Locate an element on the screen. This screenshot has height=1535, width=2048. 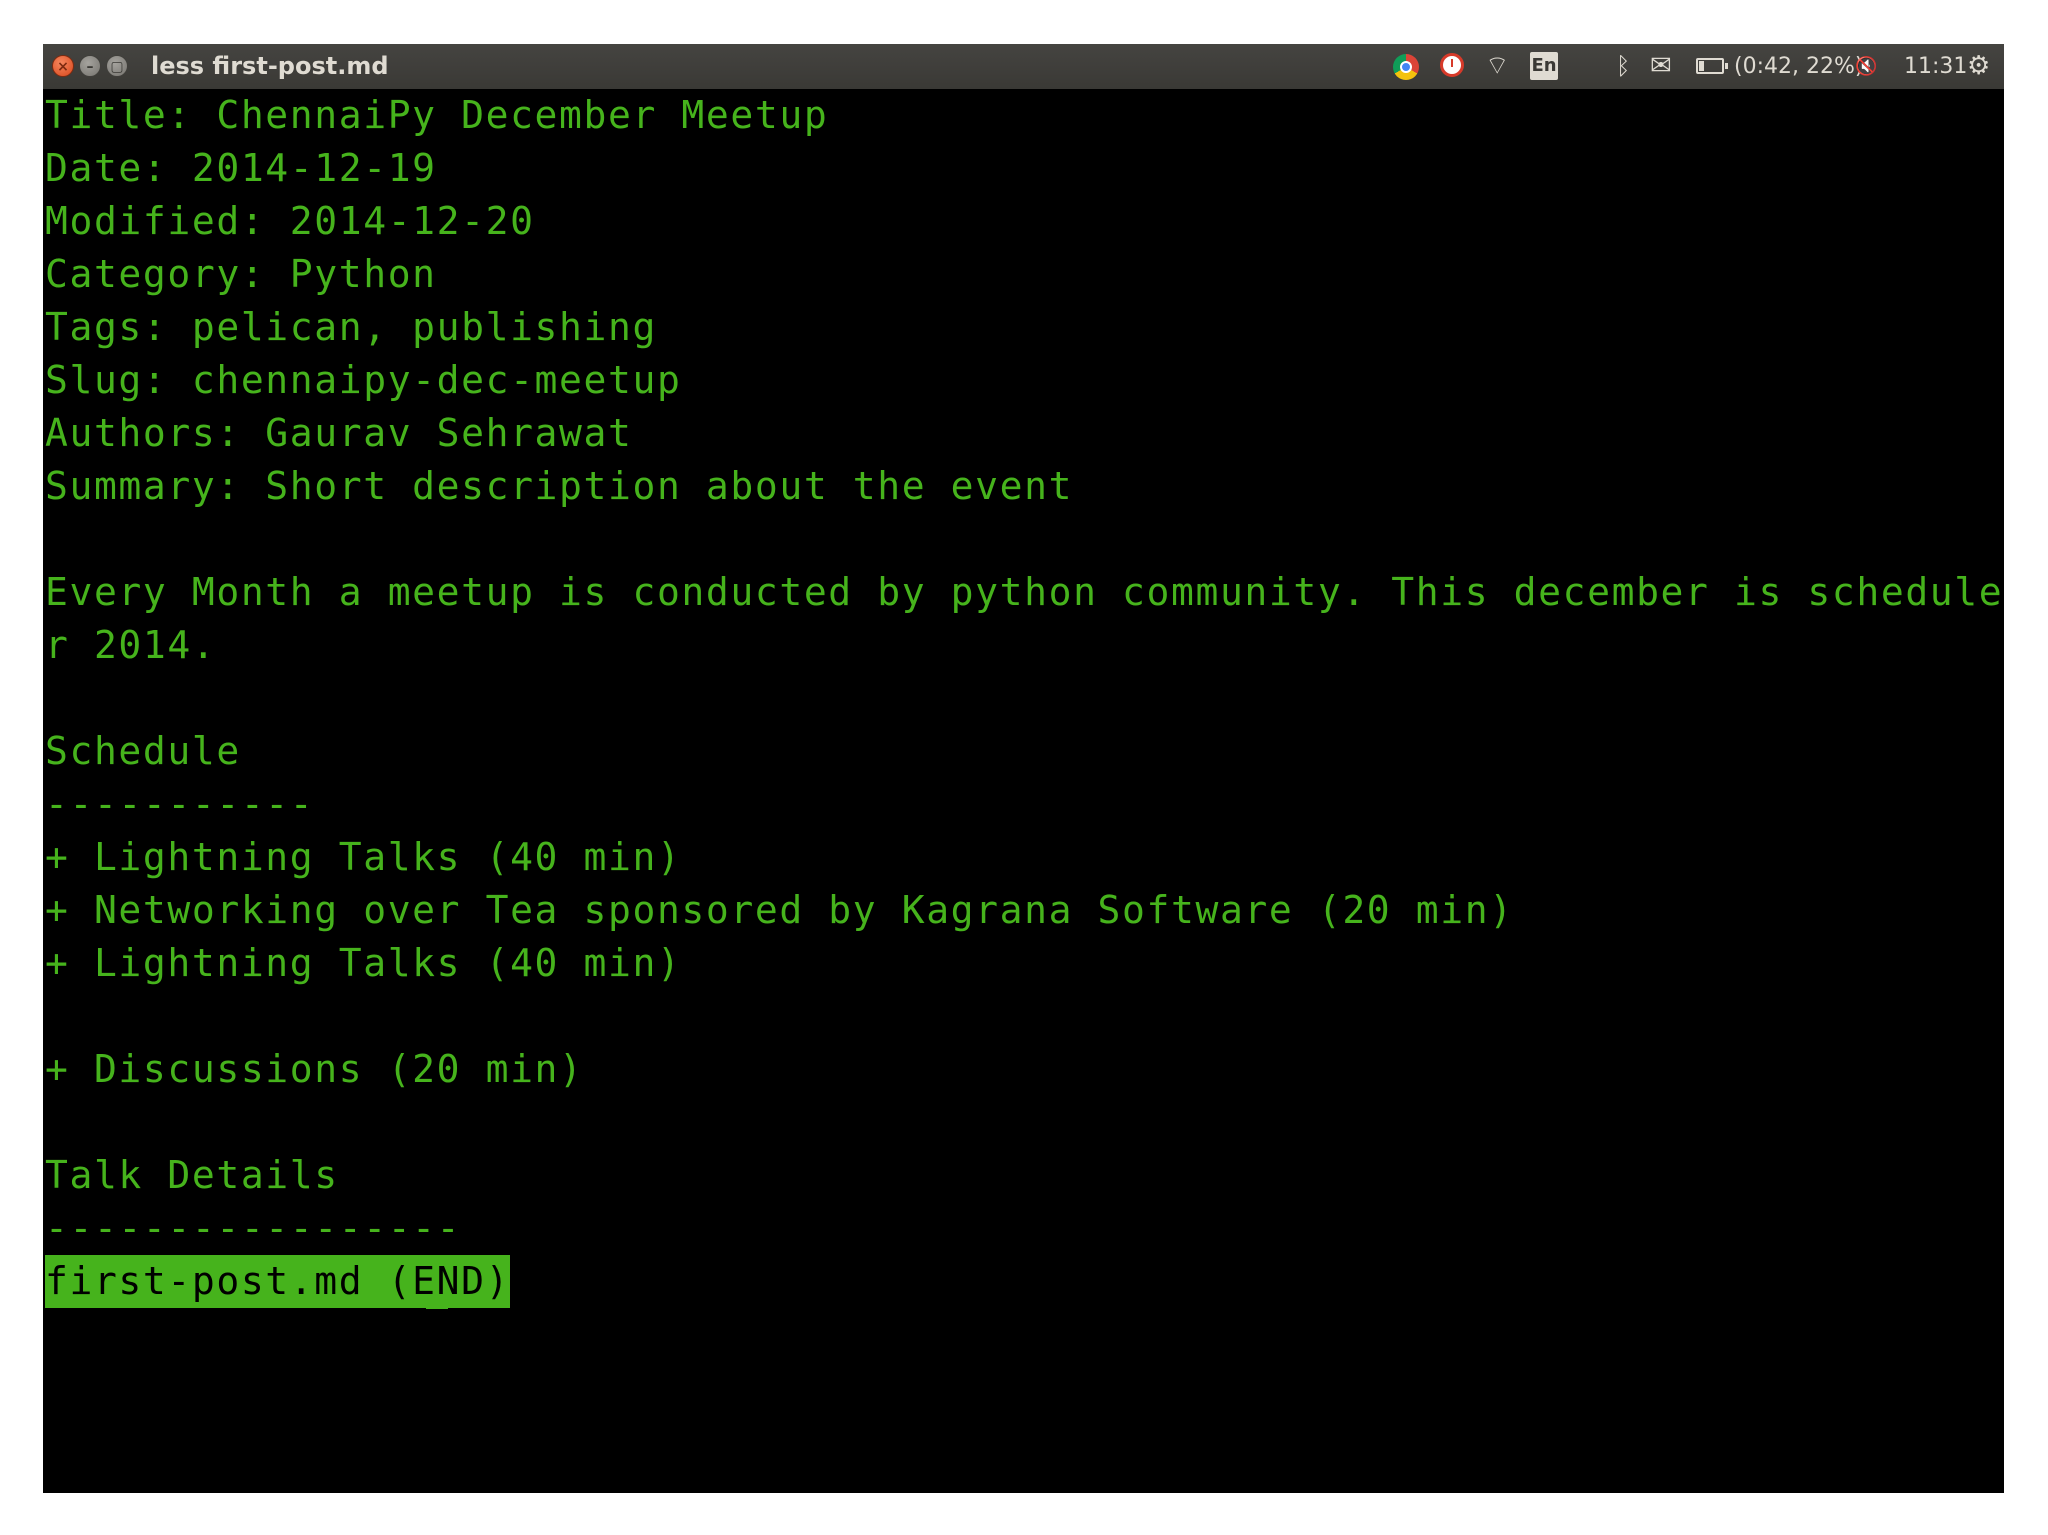
mail-icon: ✉ is located at coordinates (1661, 66).